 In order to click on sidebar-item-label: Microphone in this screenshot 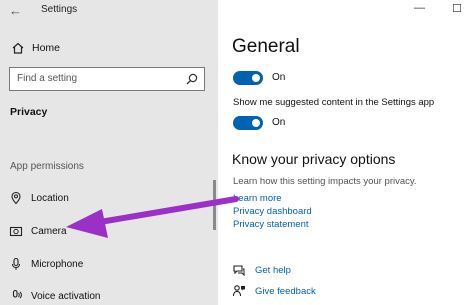, I will do `click(57, 264)`.